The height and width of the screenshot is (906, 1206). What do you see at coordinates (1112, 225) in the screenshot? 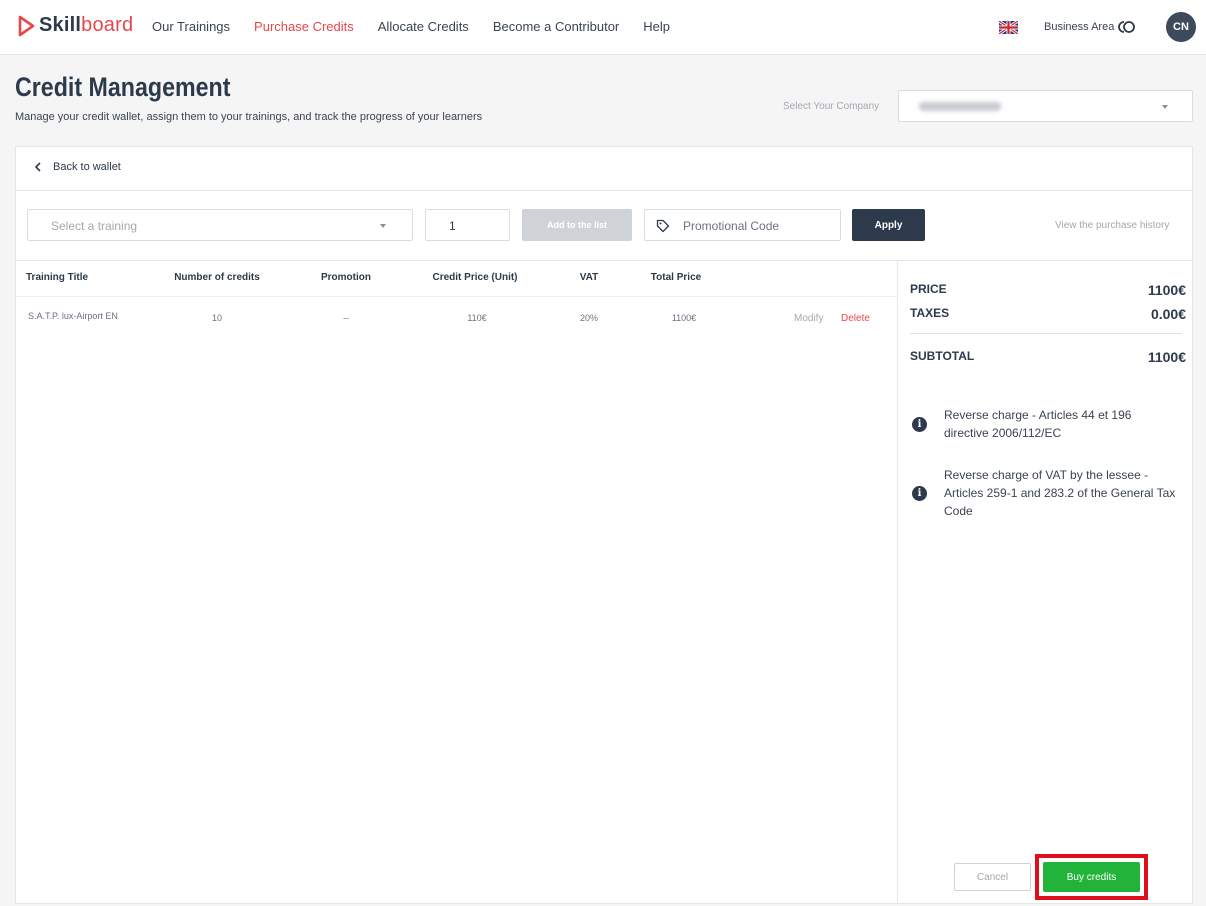
I see `purchase-history-link: View the purchase history` at bounding box center [1112, 225].